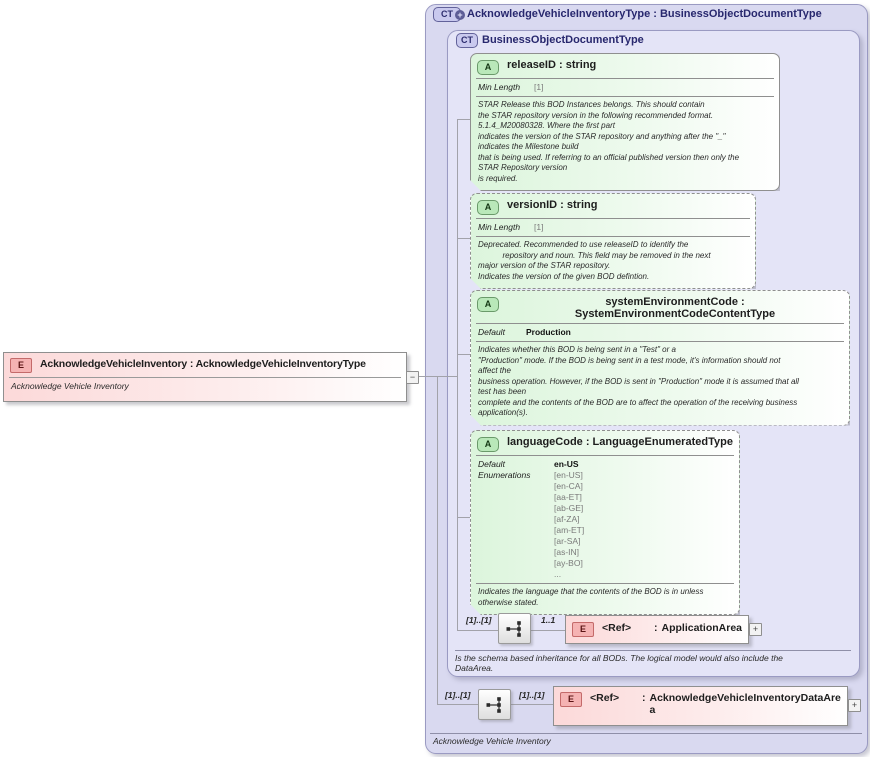 The image size is (870, 757). I want to click on facet-default-value: en-US, so click(566, 464).